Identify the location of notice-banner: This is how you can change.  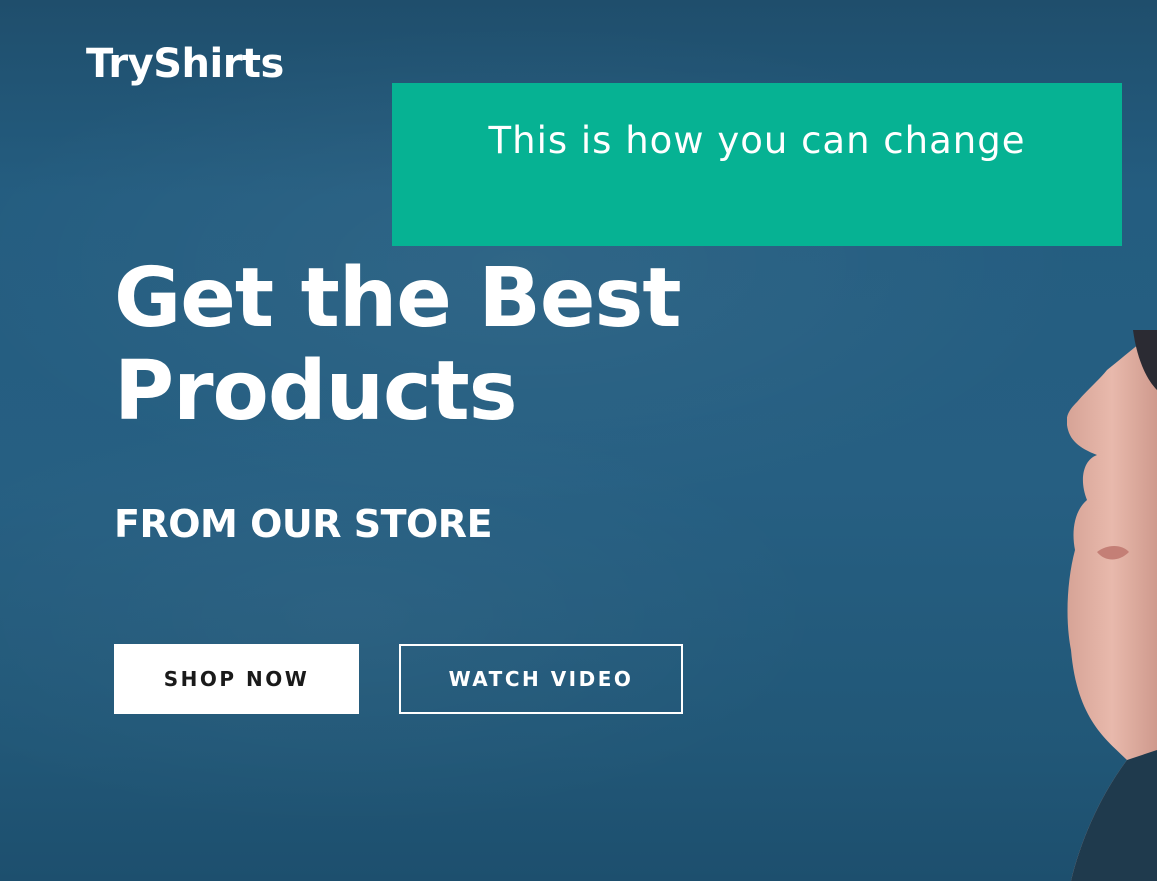
(757, 164).